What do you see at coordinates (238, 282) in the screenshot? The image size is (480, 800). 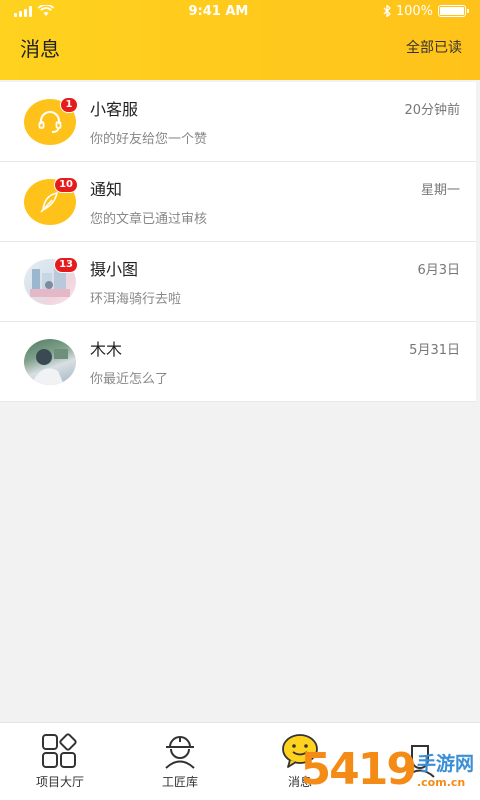 I see `message-item-photo: 13 摄小图 6月3日 环洱海骑行去啦` at bounding box center [238, 282].